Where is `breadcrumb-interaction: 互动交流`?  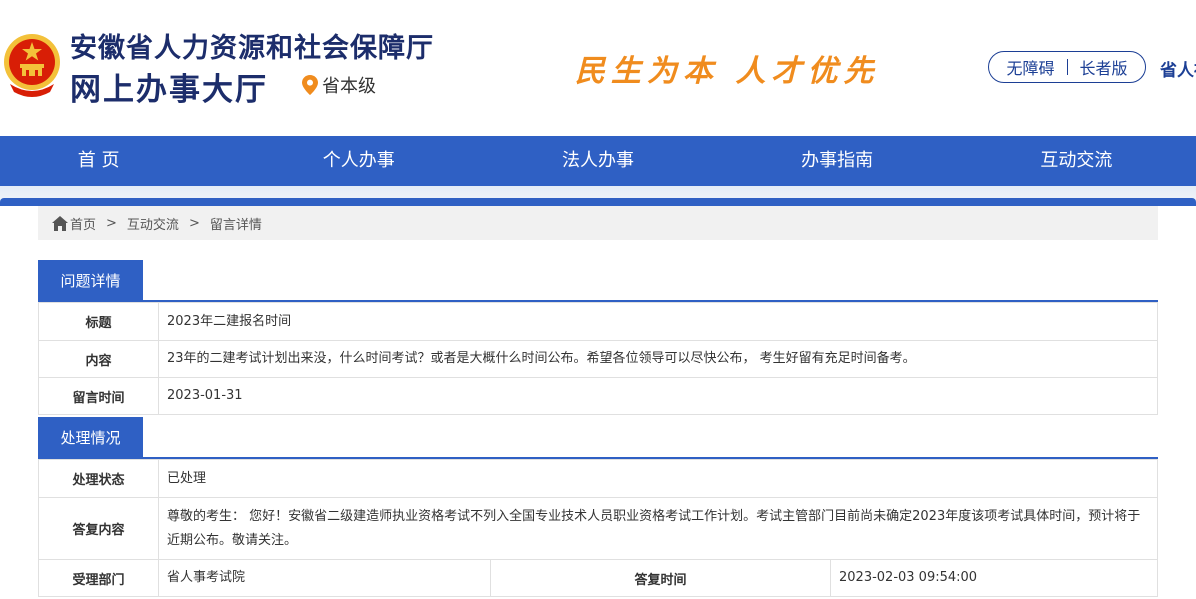 breadcrumb-interaction: 互动交流 is located at coordinates (153, 223).